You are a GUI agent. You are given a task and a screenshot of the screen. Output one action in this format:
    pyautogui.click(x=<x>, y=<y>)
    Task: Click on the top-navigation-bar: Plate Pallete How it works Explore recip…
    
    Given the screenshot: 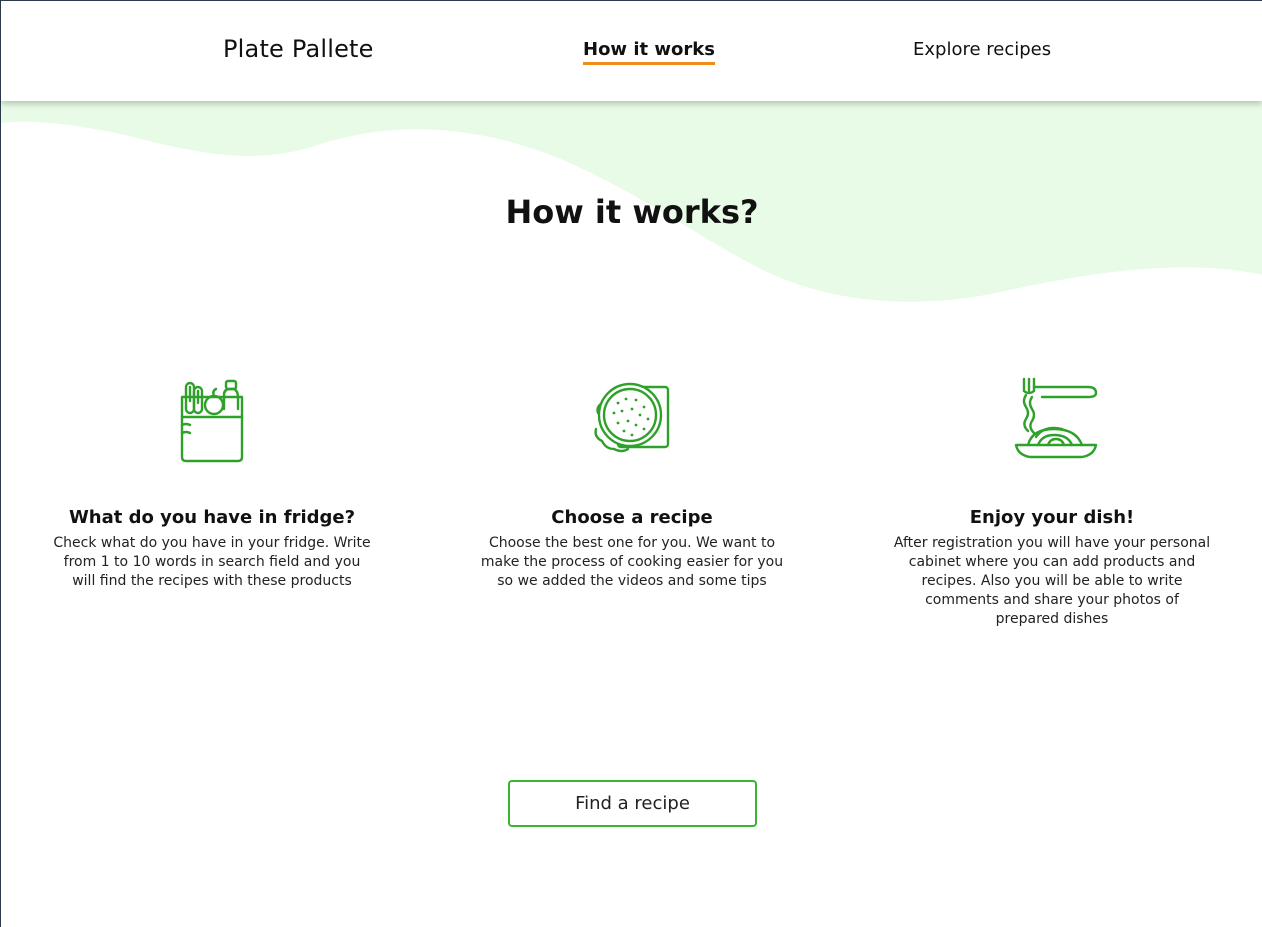 What is the action you would take?
    pyautogui.click(x=631, y=51)
    